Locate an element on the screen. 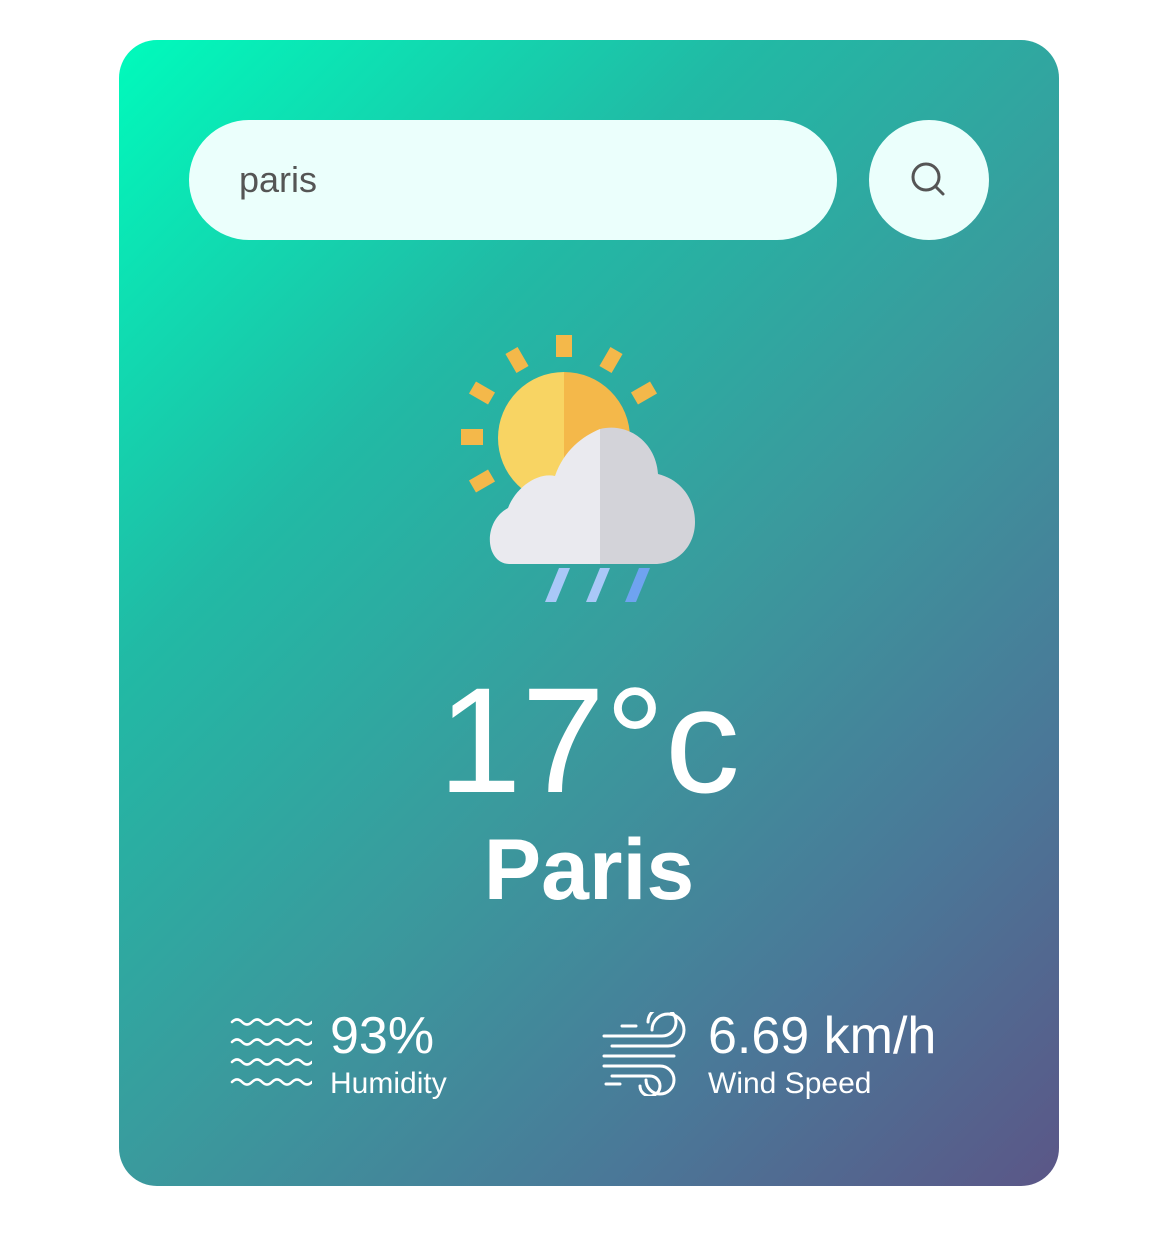  search-icon is located at coordinates (928, 179).